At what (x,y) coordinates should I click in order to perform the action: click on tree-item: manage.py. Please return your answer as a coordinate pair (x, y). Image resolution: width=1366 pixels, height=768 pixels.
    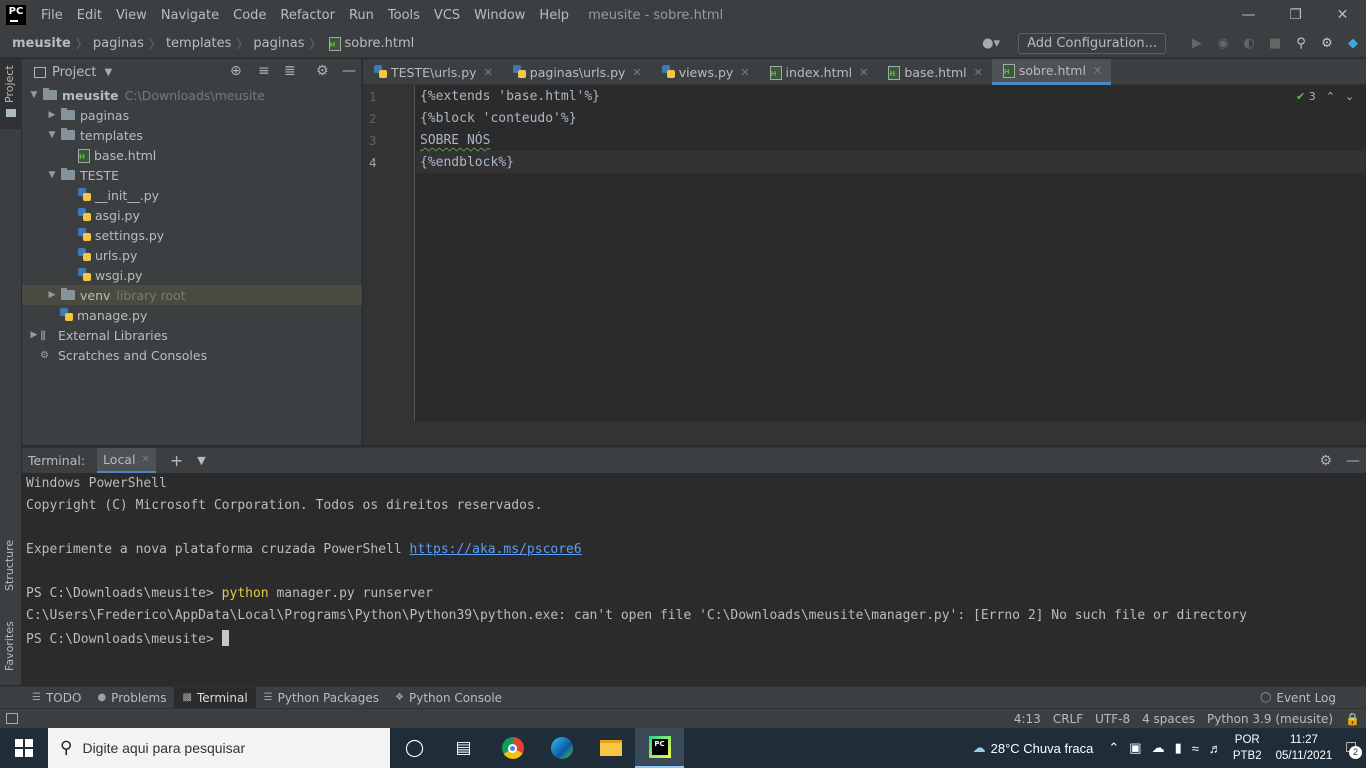
    Looking at the image, I should click on (192, 315).